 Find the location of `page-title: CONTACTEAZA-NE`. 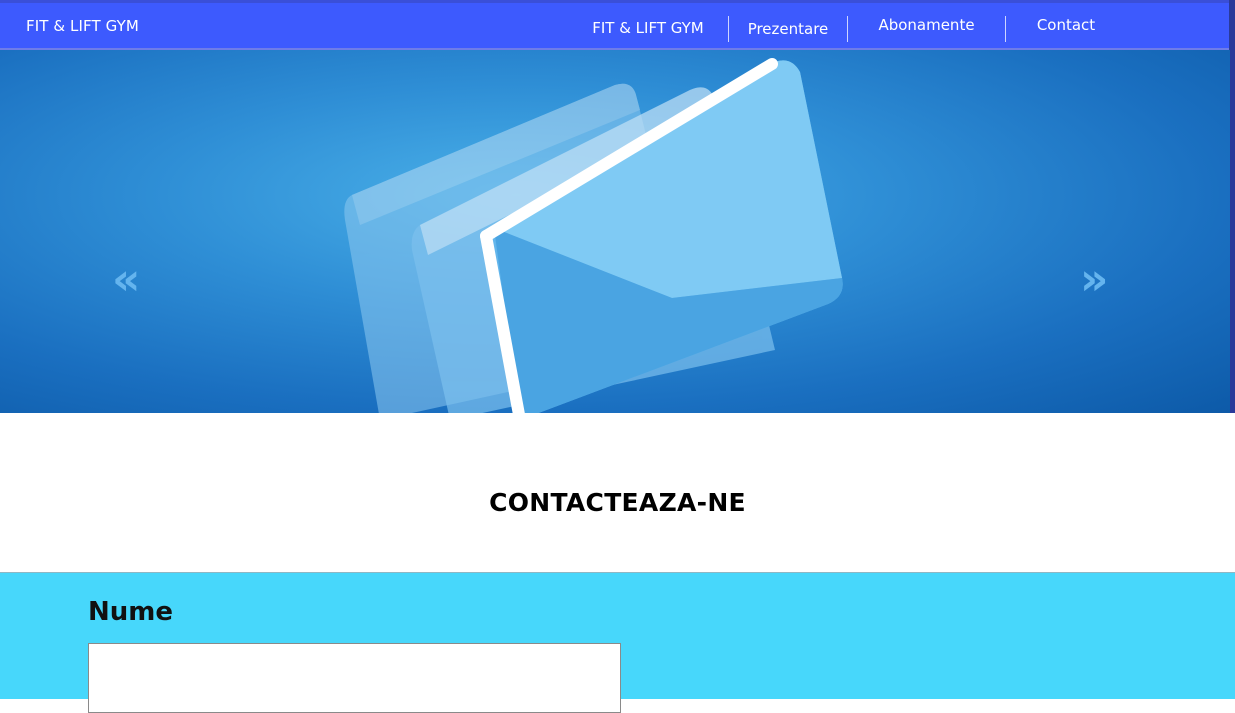

page-title: CONTACTEAZA-NE is located at coordinates (617, 502).